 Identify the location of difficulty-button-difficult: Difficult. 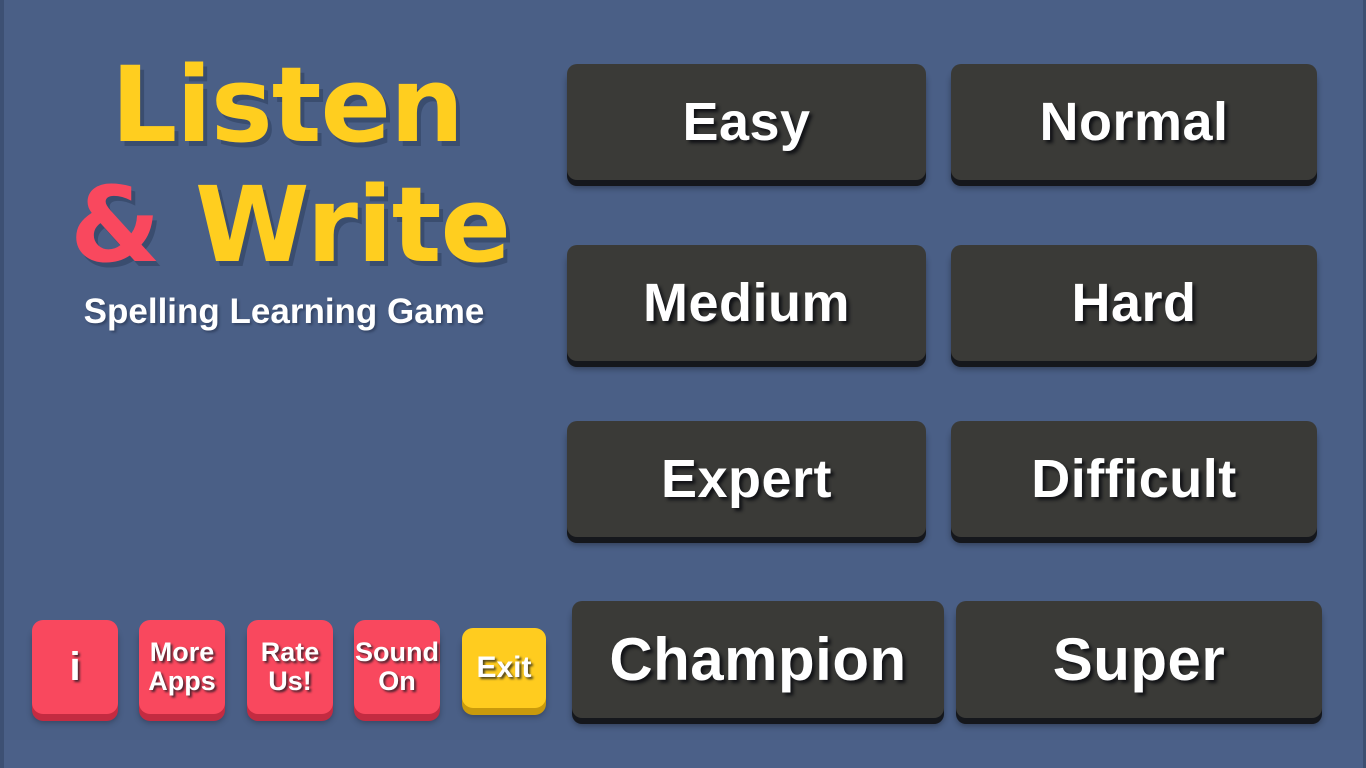
(1134, 479).